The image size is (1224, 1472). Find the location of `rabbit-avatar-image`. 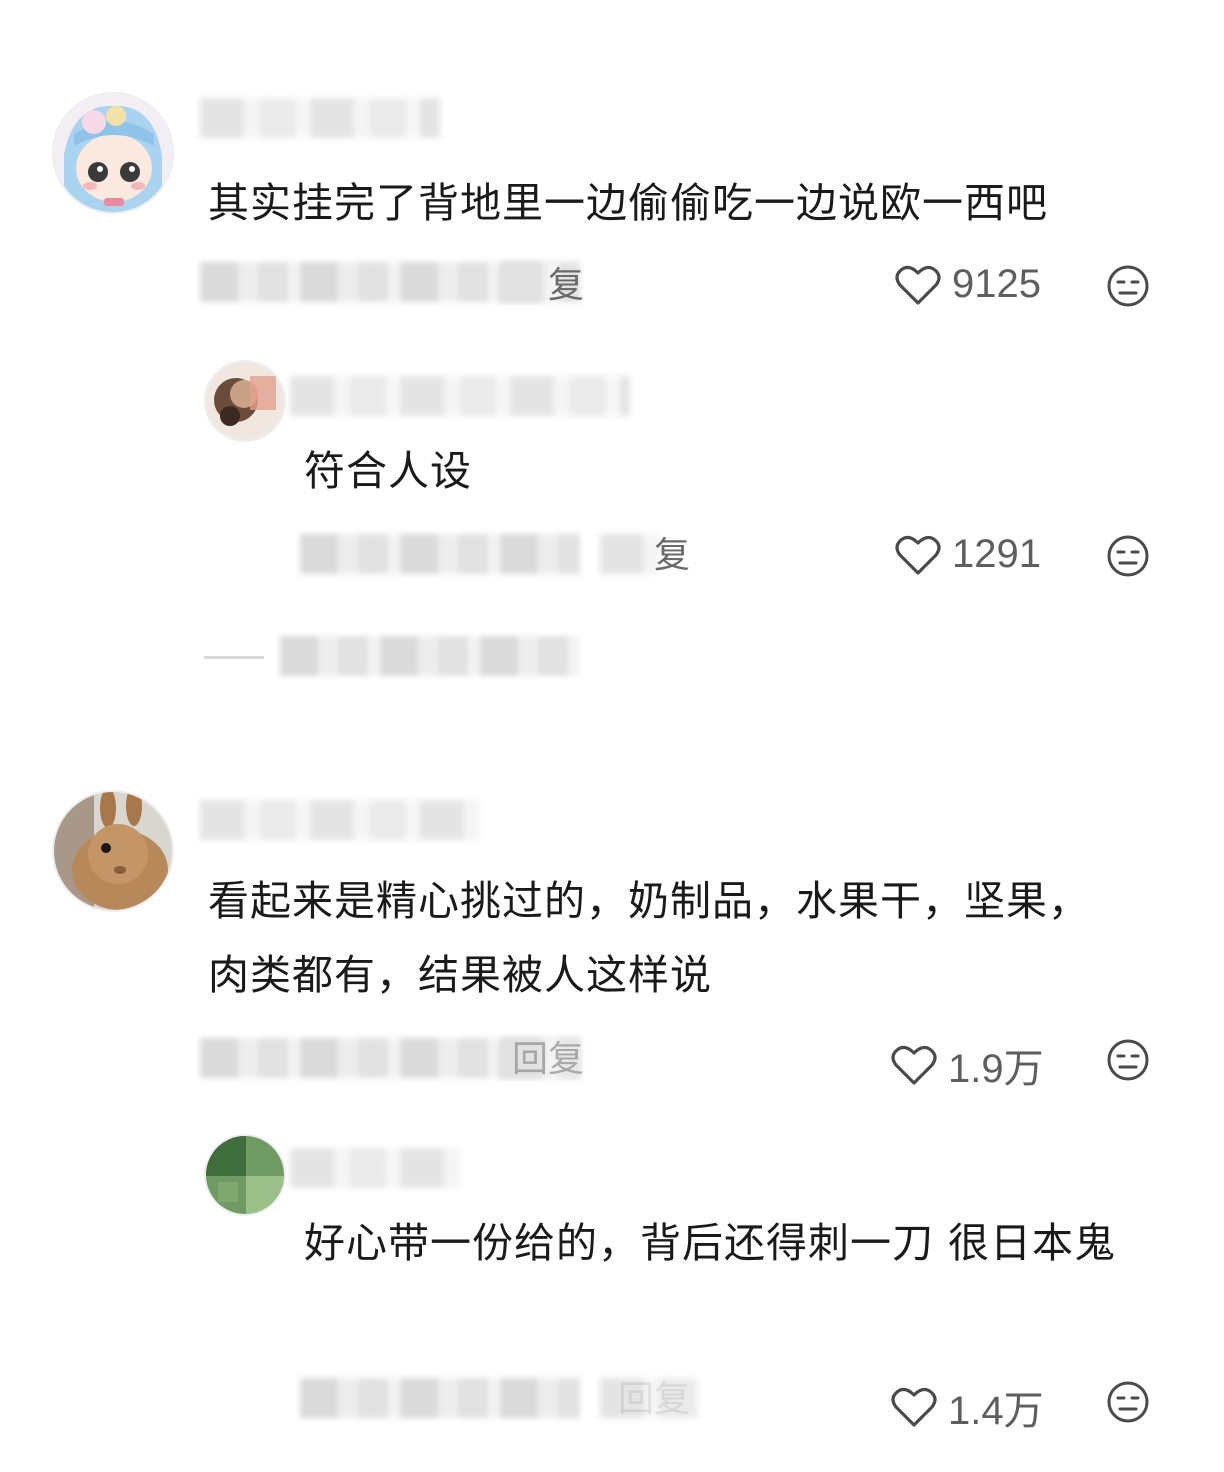

rabbit-avatar-image is located at coordinates (113, 851).